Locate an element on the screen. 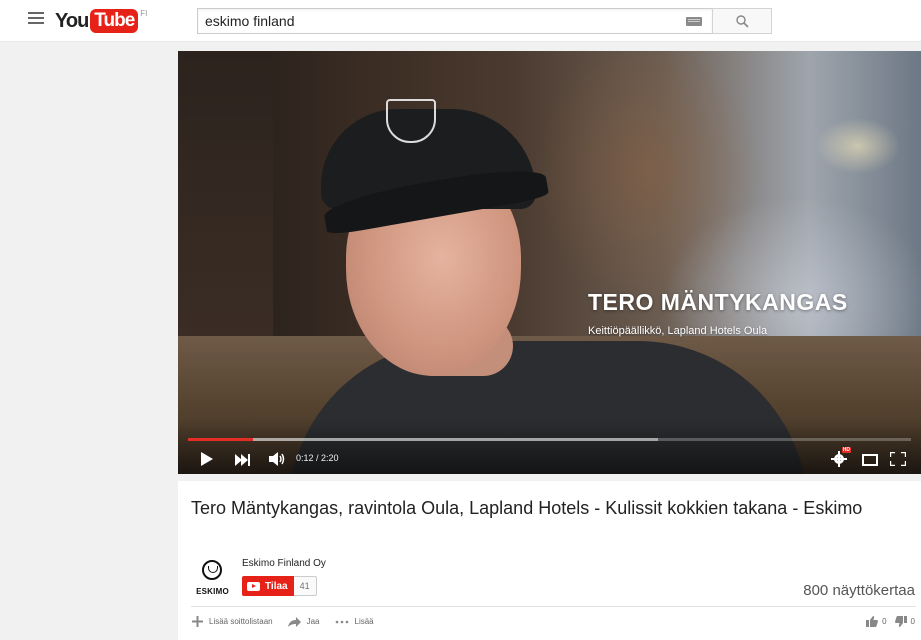 The height and width of the screenshot is (640, 921). progress-bar is located at coordinates (549, 439).